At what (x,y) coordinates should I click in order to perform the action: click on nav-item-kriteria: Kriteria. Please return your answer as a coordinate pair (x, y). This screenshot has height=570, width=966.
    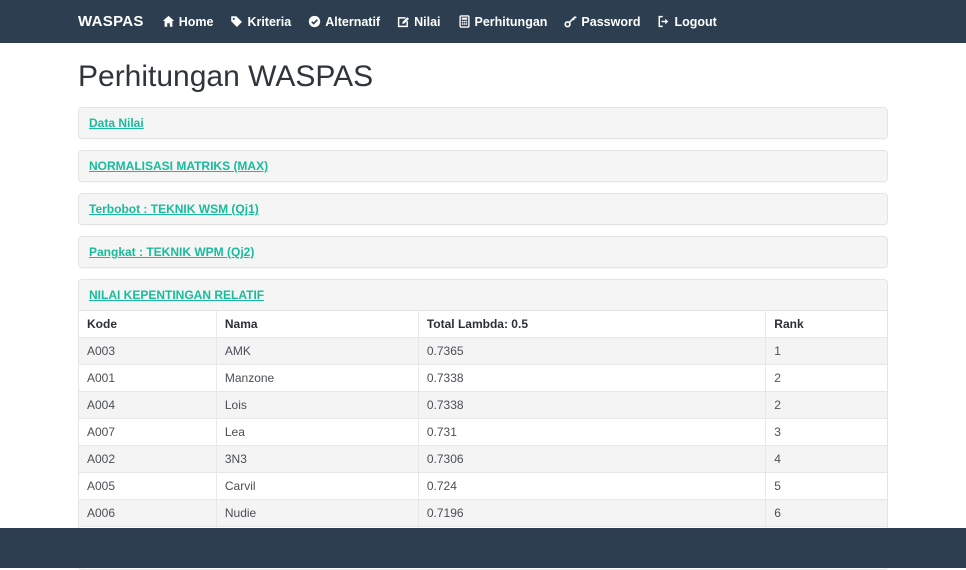
    Looking at the image, I should click on (260, 22).